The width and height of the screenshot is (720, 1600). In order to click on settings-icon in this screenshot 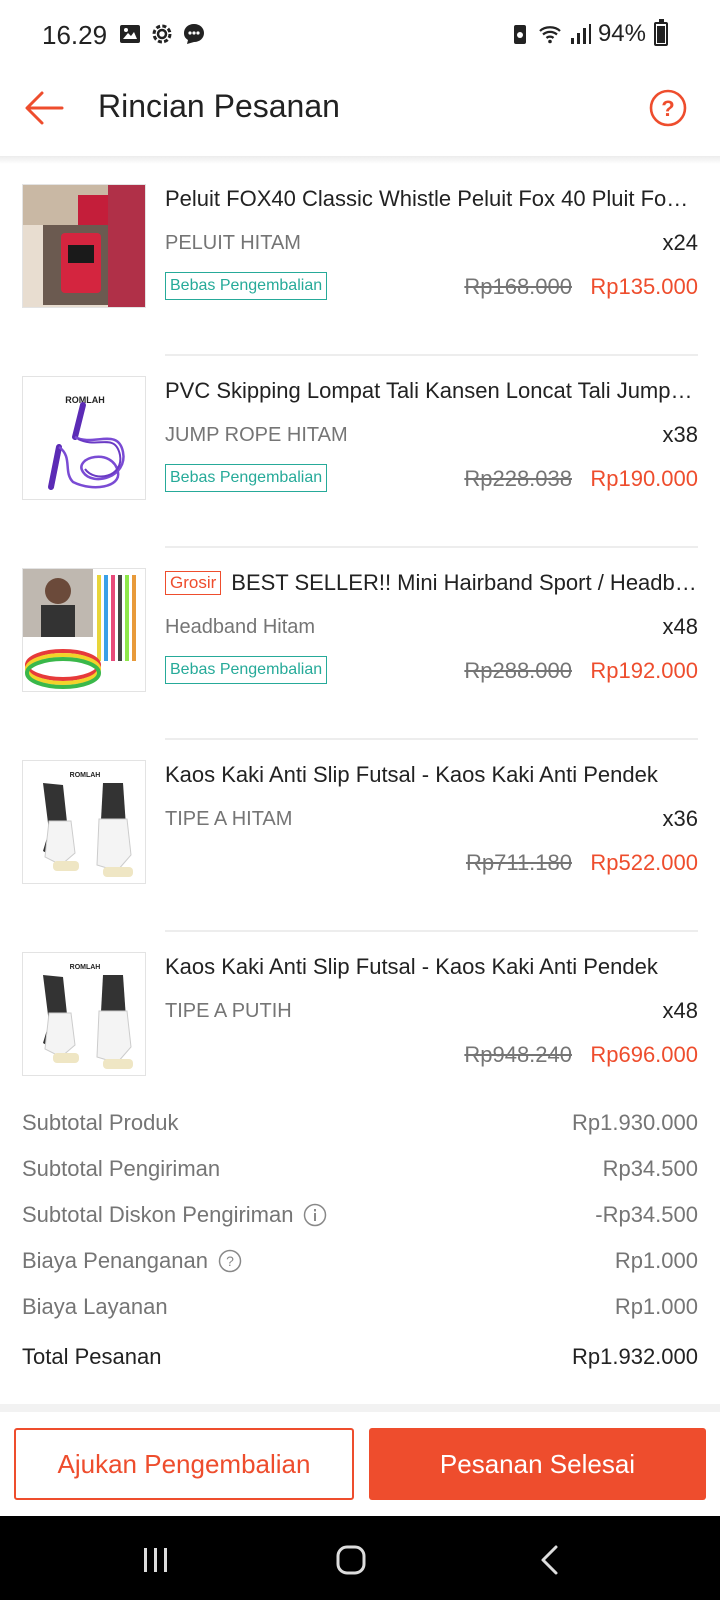, I will do `click(162, 34)`.